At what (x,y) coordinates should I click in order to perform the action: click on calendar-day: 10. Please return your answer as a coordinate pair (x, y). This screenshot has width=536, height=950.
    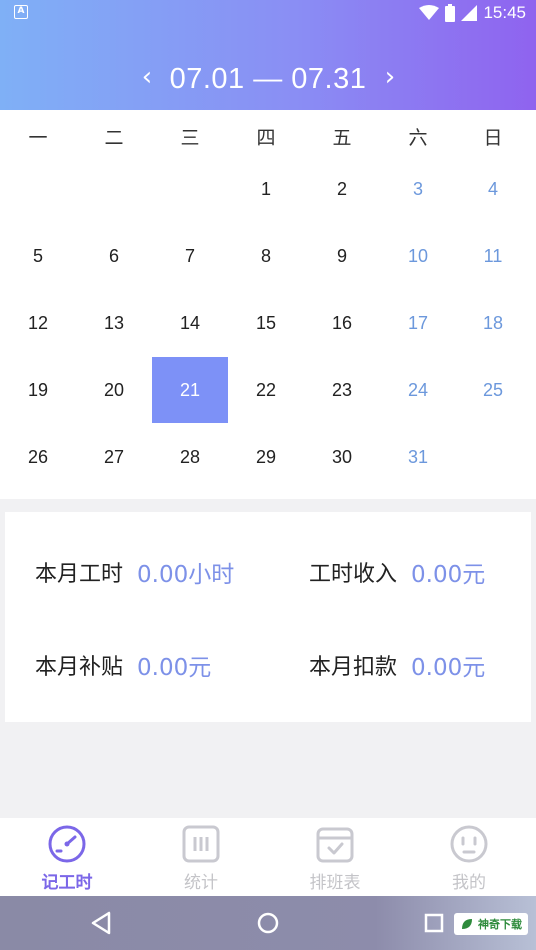
    Looking at the image, I should click on (418, 256).